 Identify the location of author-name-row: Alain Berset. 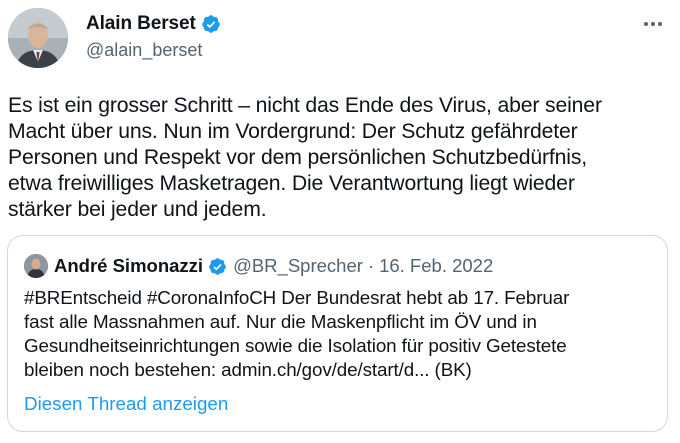
(153, 24).